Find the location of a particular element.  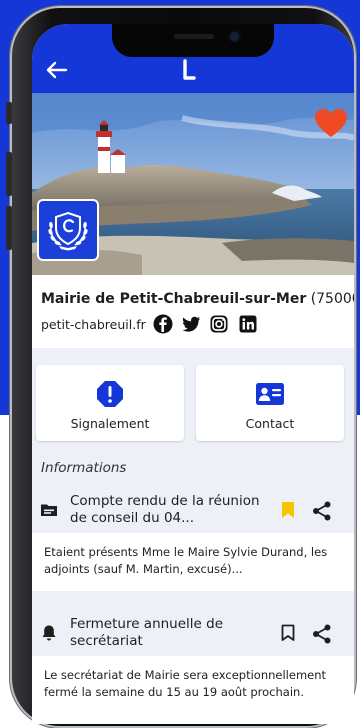

app-logo is located at coordinates (189, 71).